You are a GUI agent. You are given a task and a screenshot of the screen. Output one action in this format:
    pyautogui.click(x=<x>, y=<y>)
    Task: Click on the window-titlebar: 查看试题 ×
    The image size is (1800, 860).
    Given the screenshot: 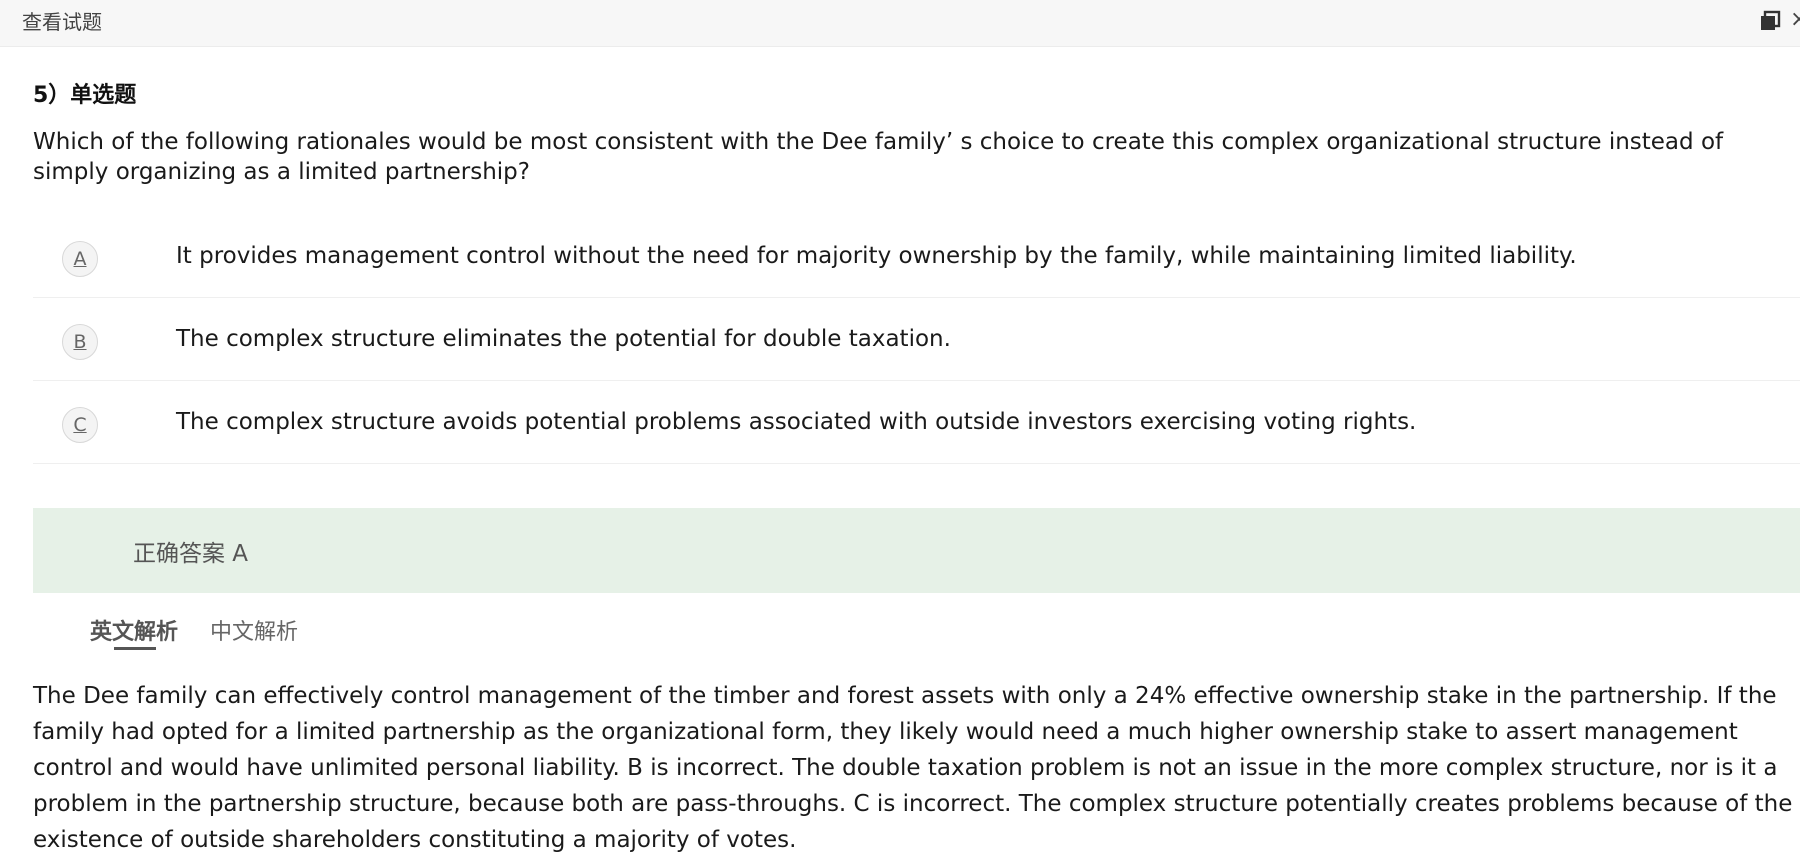 What is the action you would take?
    pyautogui.click(x=900, y=23)
    